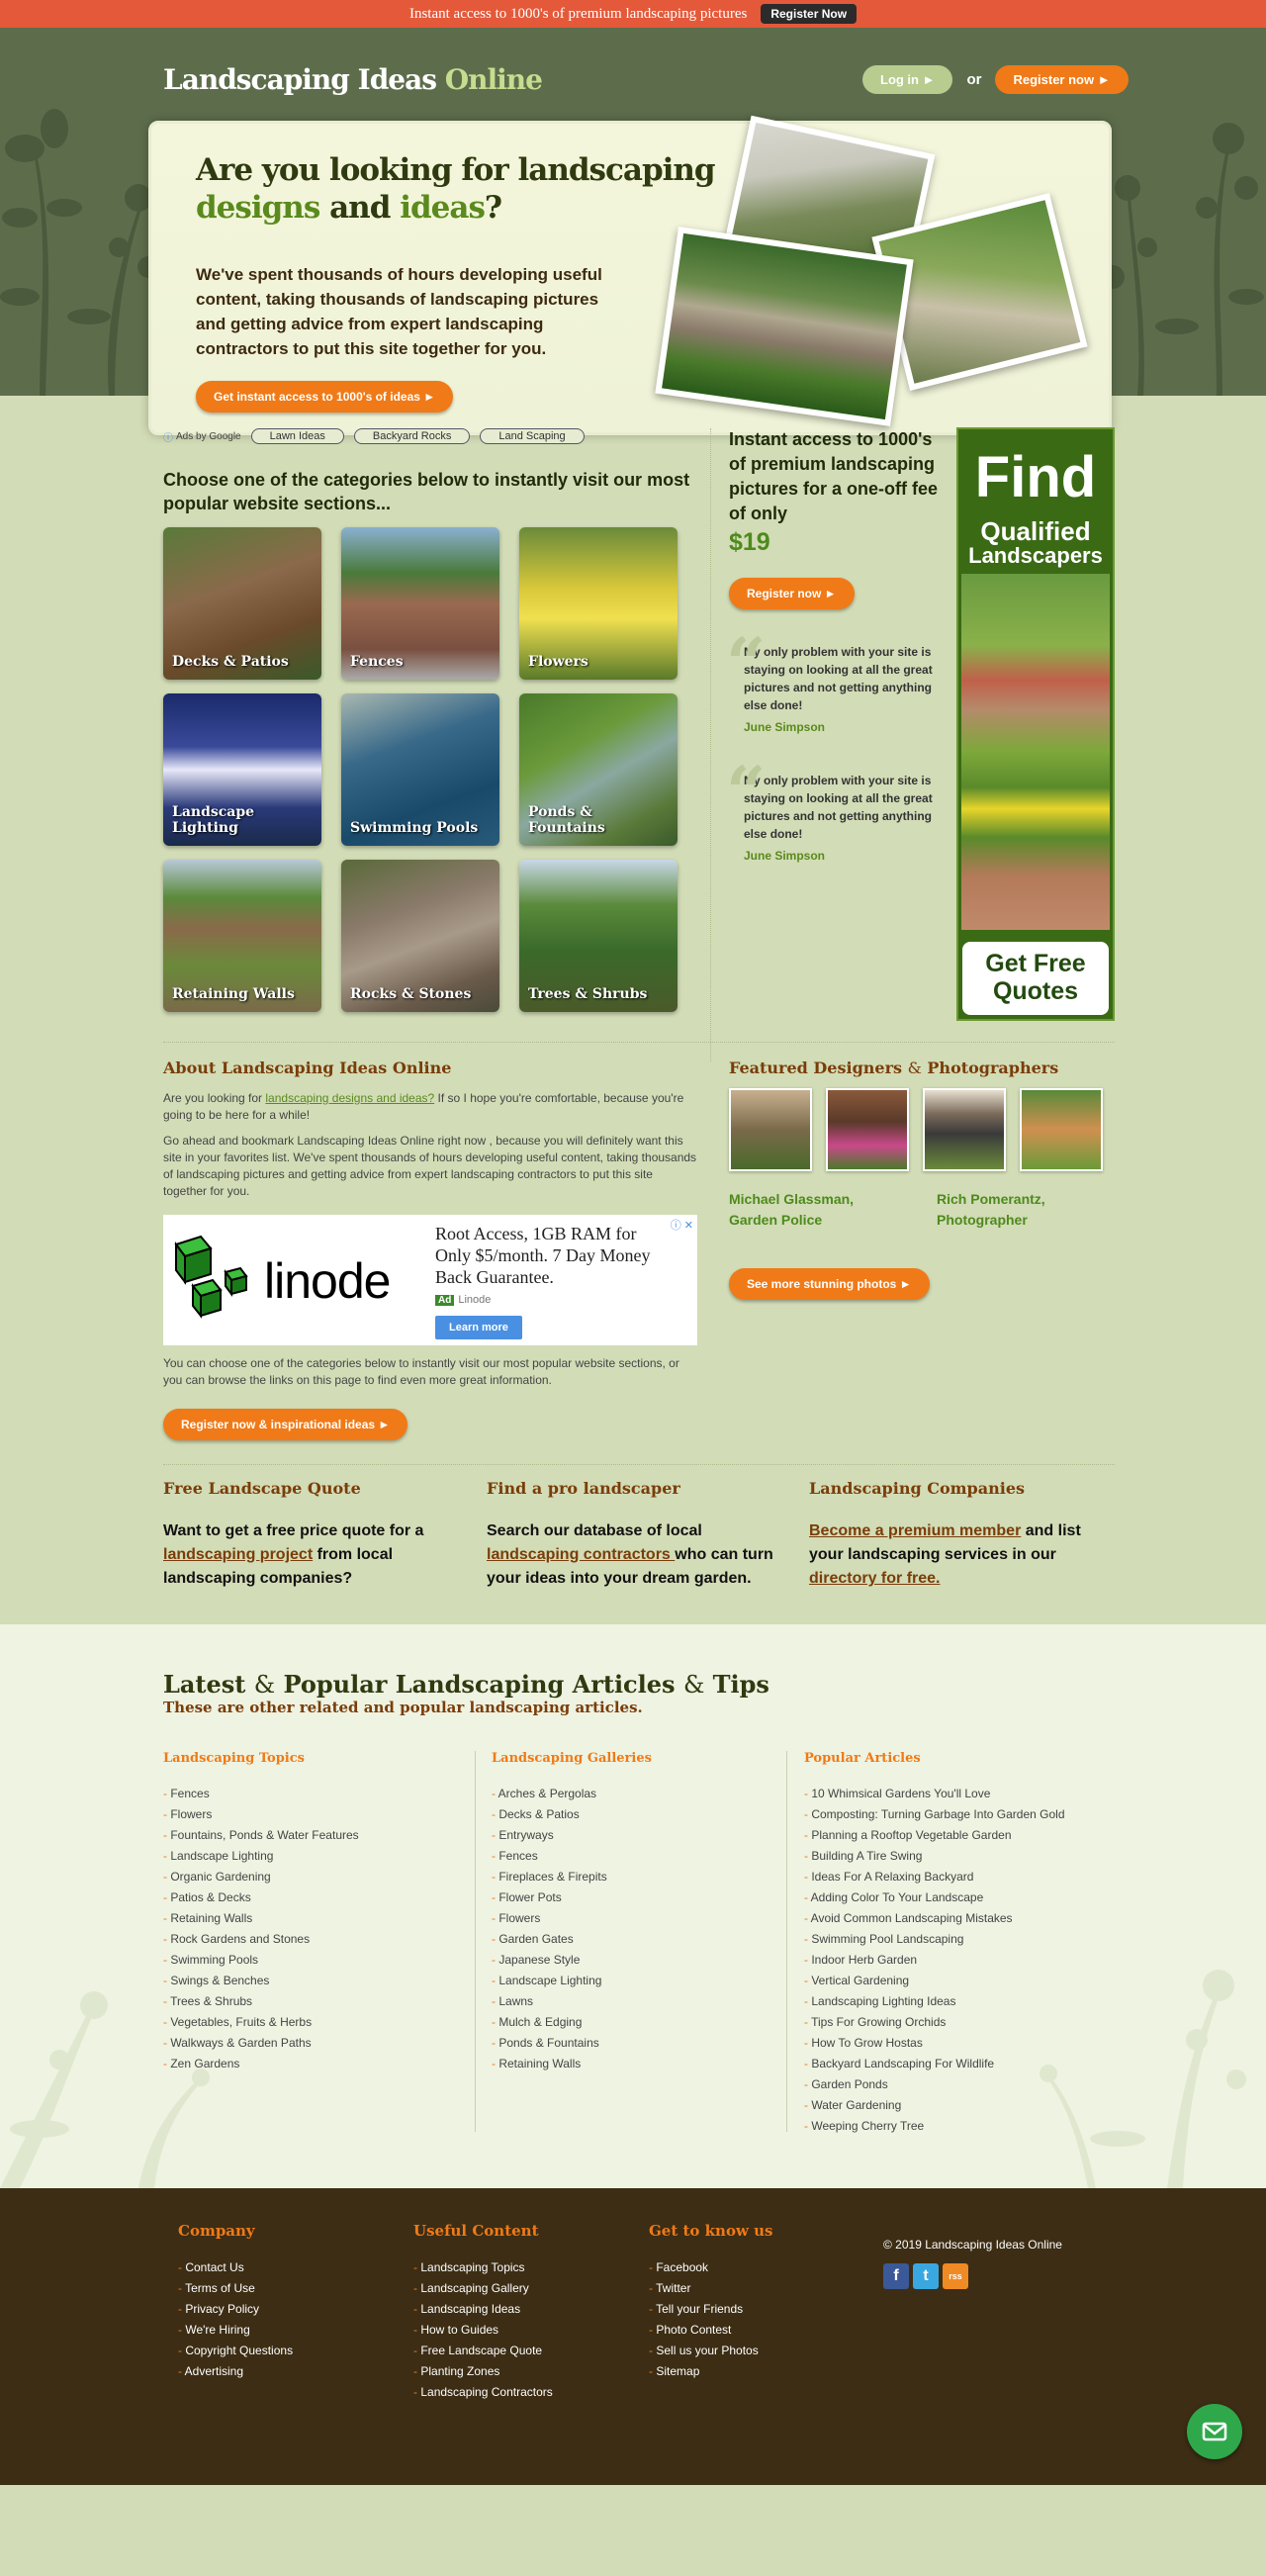 The width and height of the screenshot is (1266, 2576). I want to click on category-tile-pools: Swimming Pools, so click(420, 769).